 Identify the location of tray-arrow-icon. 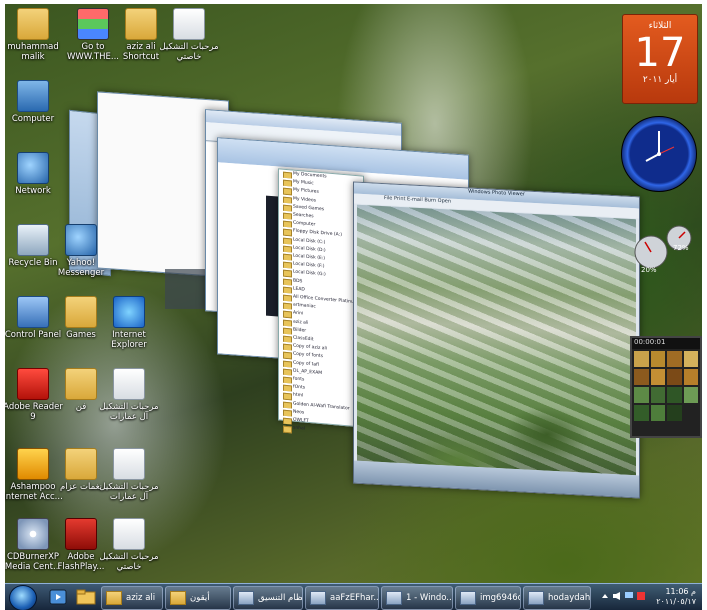
(605, 596).